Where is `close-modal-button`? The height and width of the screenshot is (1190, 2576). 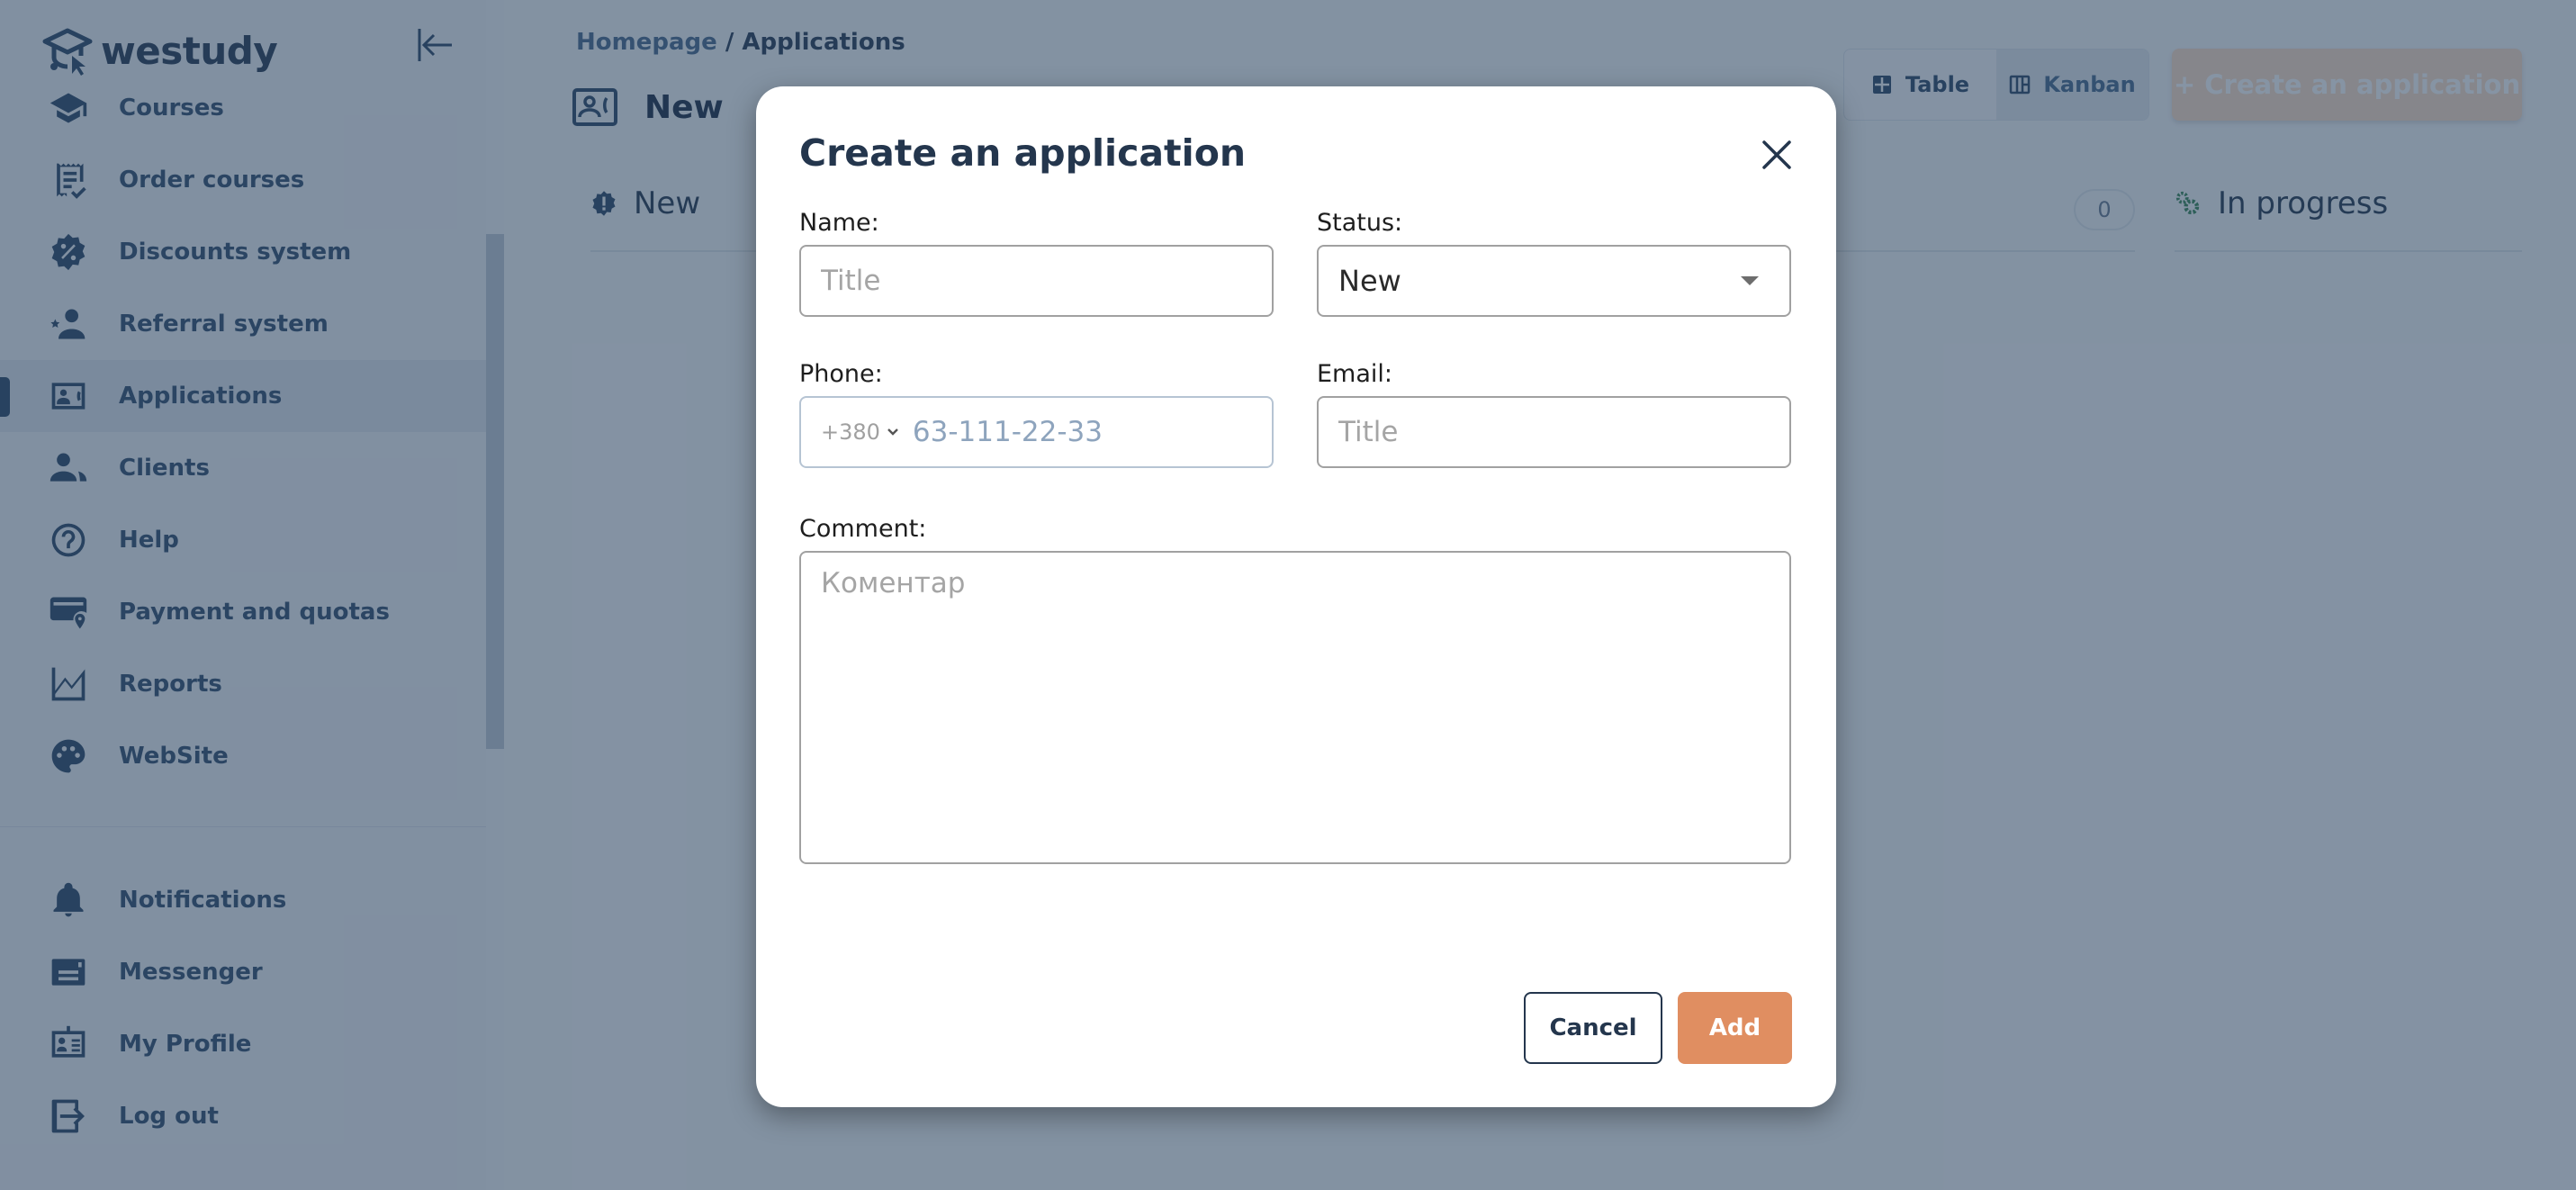
close-modal-button is located at coordinates (1776, 155).